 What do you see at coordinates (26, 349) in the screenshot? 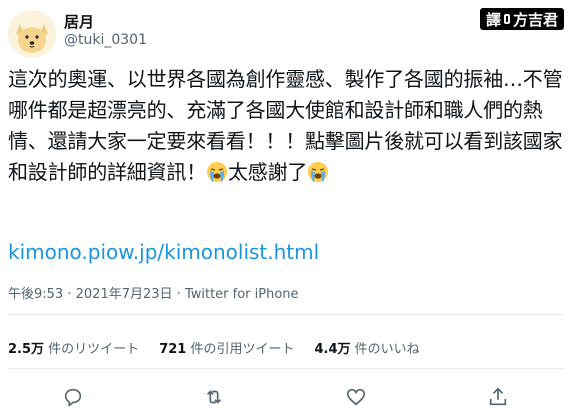
I see `retweet-count: 2.5万` at bounding box center [26, 349].